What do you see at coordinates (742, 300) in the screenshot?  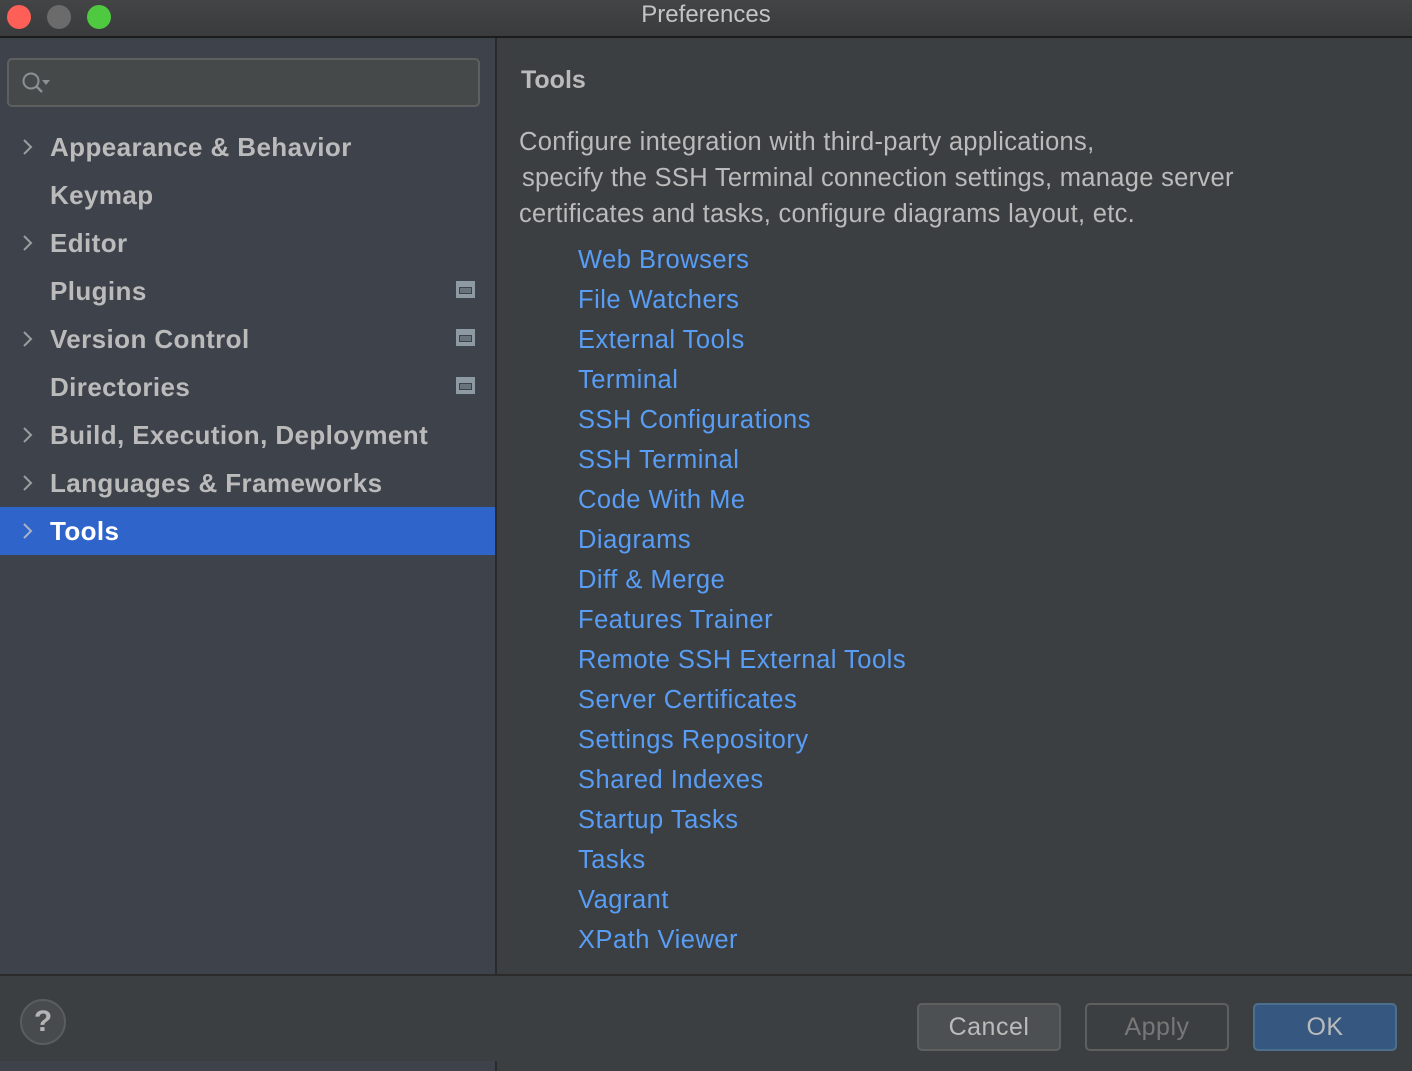 I see `link-file-watchers: File Watchers` at bounding box center [742, 300].